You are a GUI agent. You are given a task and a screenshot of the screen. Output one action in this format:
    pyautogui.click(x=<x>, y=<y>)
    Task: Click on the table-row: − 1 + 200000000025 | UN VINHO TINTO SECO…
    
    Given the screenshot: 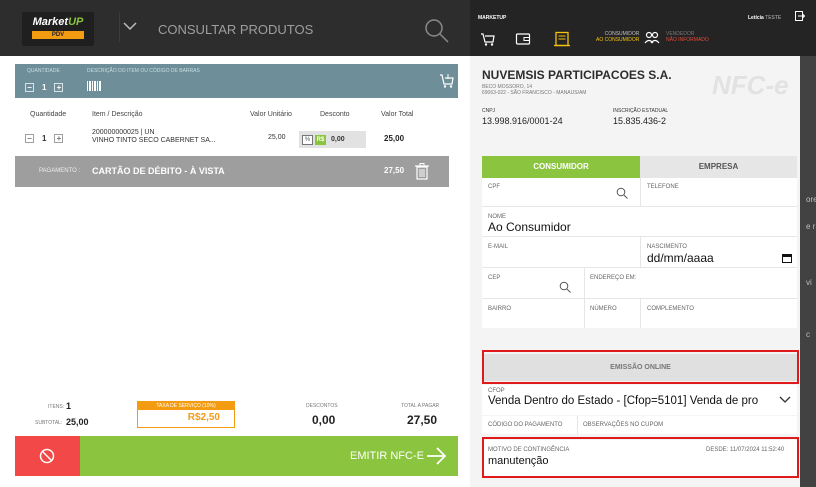 What is the action you would take?
    pyautogui.click(x=236, y=139)
    